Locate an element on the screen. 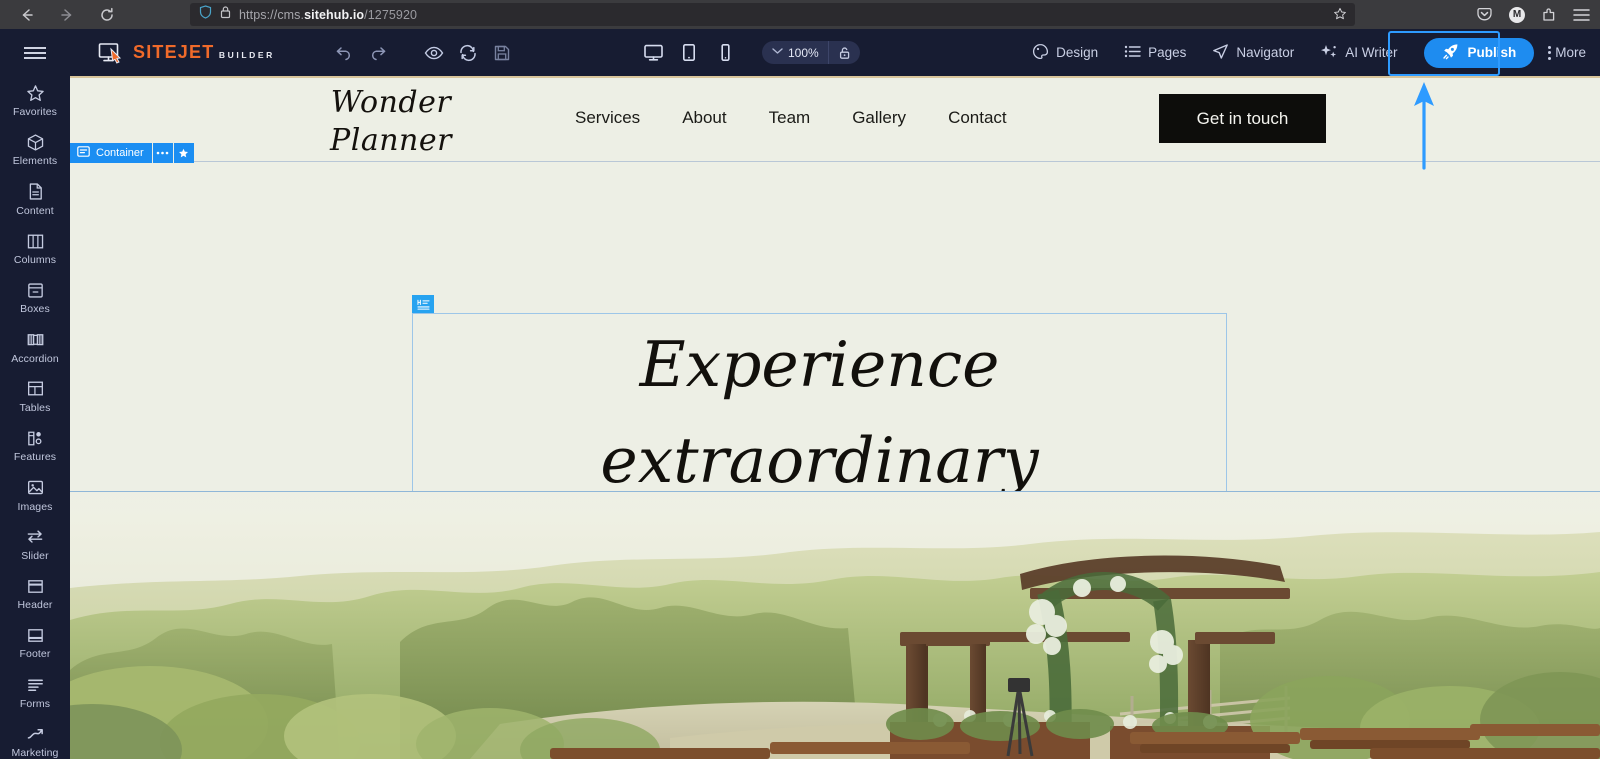 This screenshot has height=759, width=1600. sidebar-item-forms: Forms is located at coordinates (35, 692).